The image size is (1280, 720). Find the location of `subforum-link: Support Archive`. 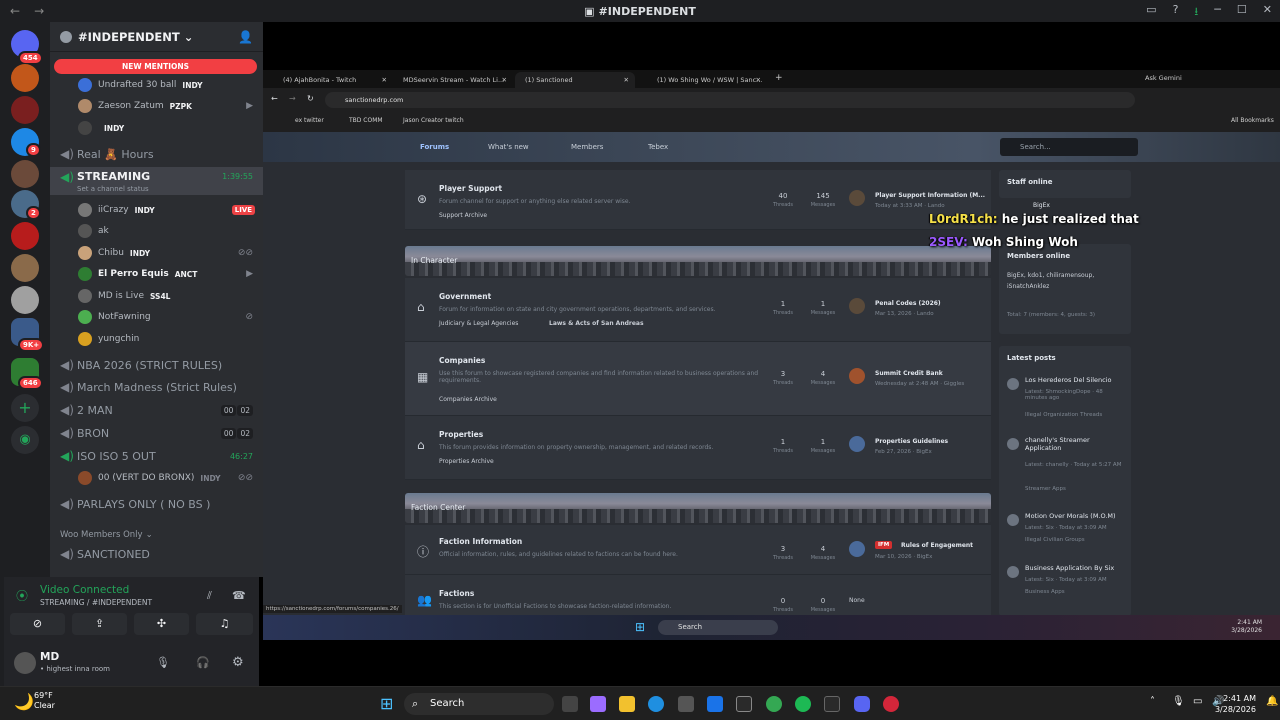

subforum-link: Support Archive is located at coordinates (463, 215).